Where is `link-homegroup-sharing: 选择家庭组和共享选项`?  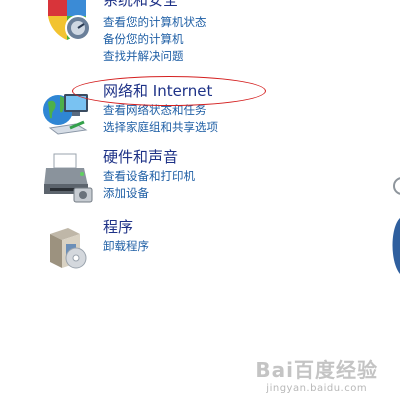
link-homegroup-sharing: 选择家庭组和共享选项 is located at coordinates (160, 127).